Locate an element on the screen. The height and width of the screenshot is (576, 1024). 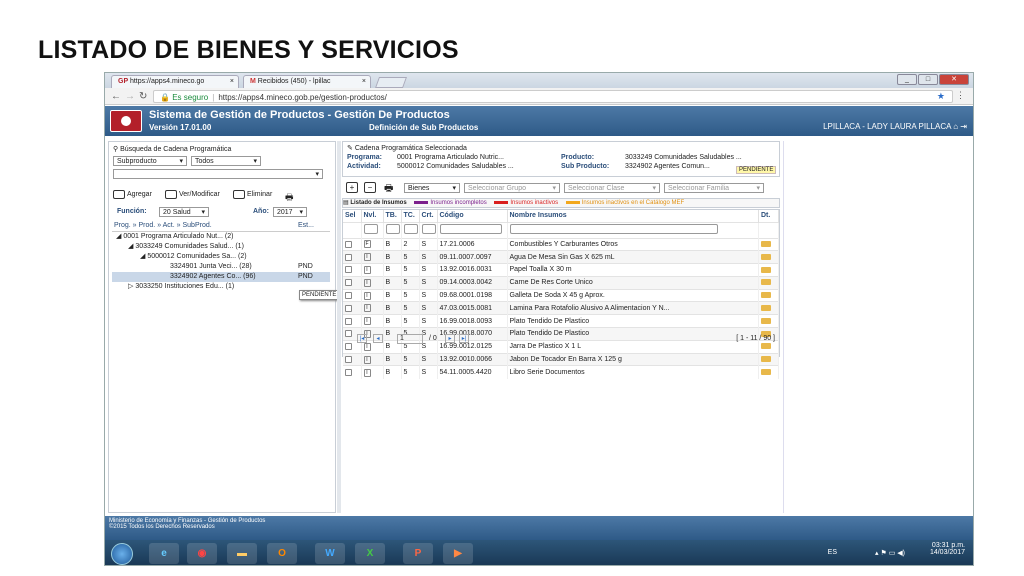
filter-tb-input is located at coordinates (392, 229).